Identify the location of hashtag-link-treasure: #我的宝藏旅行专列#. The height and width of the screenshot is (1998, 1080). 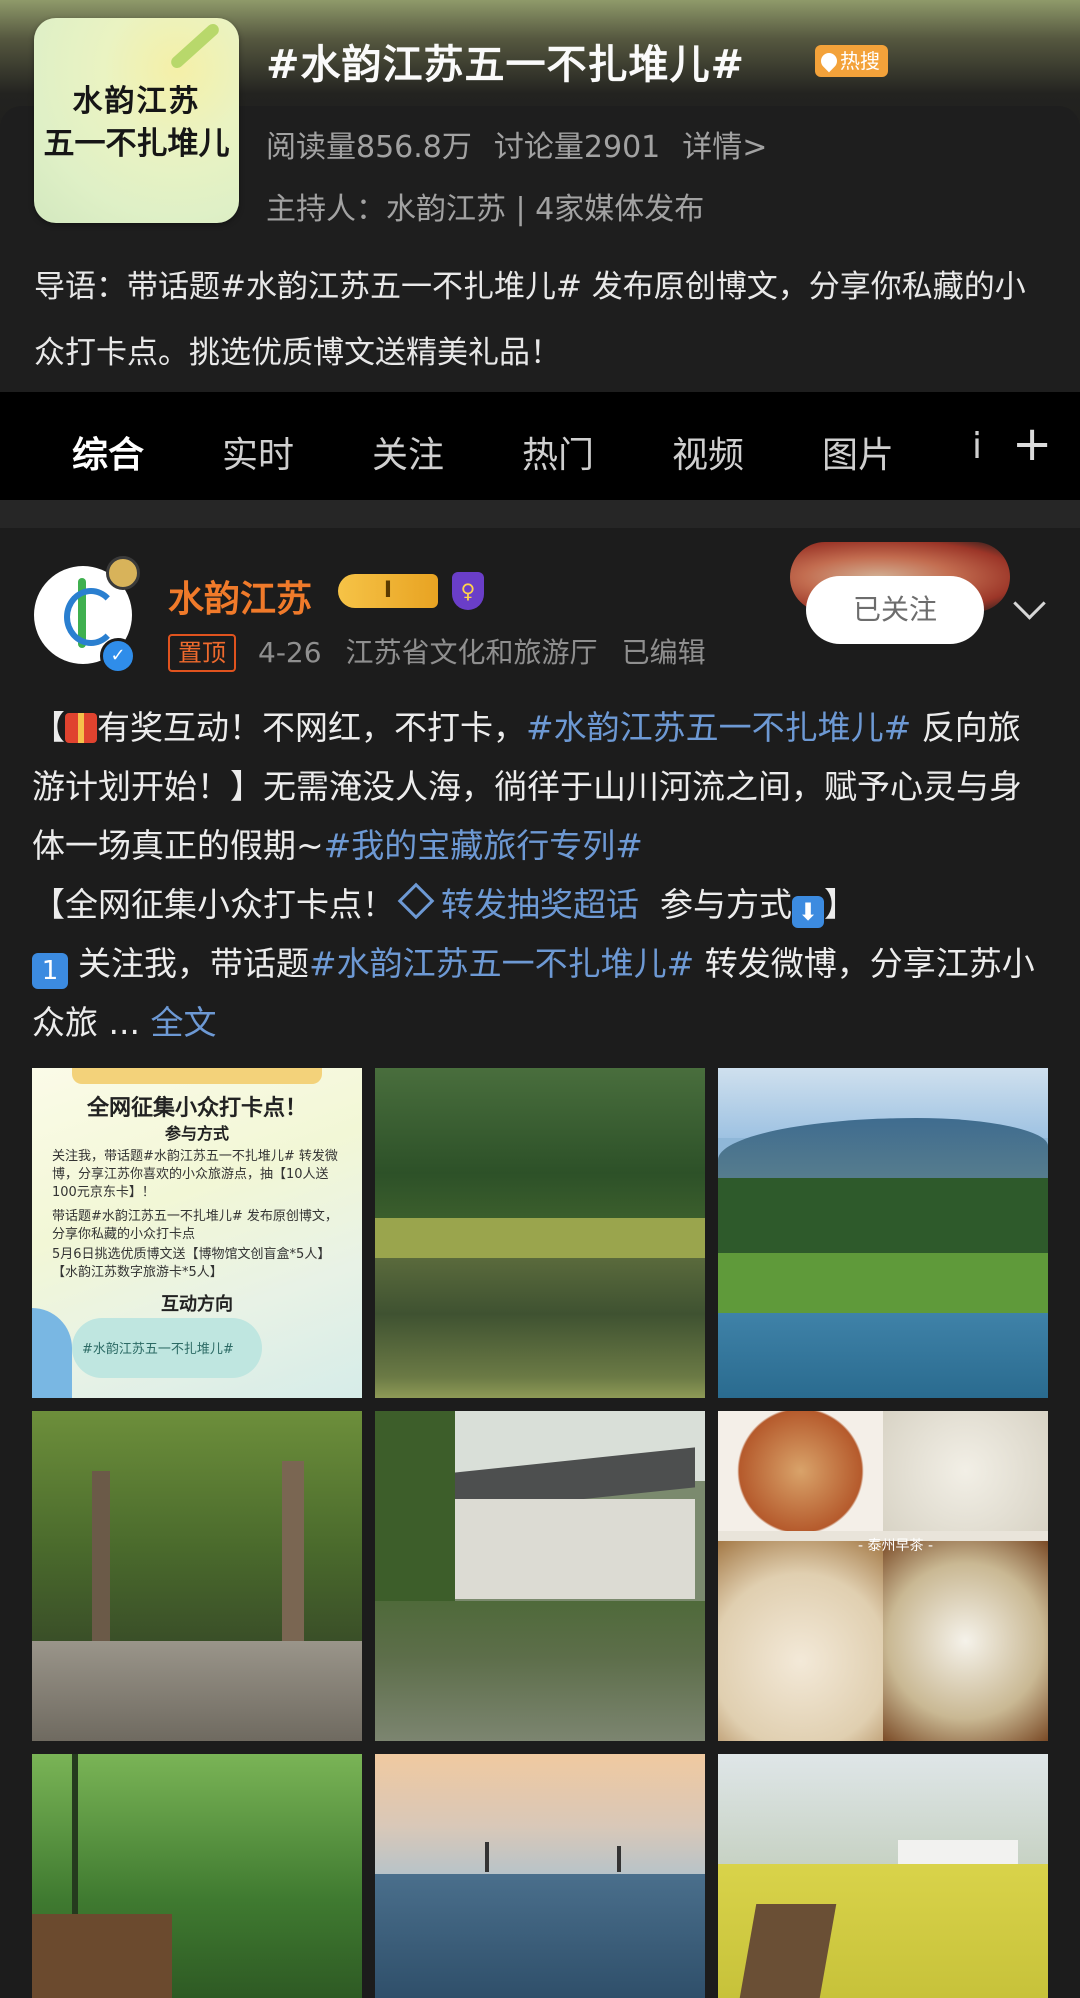
(483, 845).